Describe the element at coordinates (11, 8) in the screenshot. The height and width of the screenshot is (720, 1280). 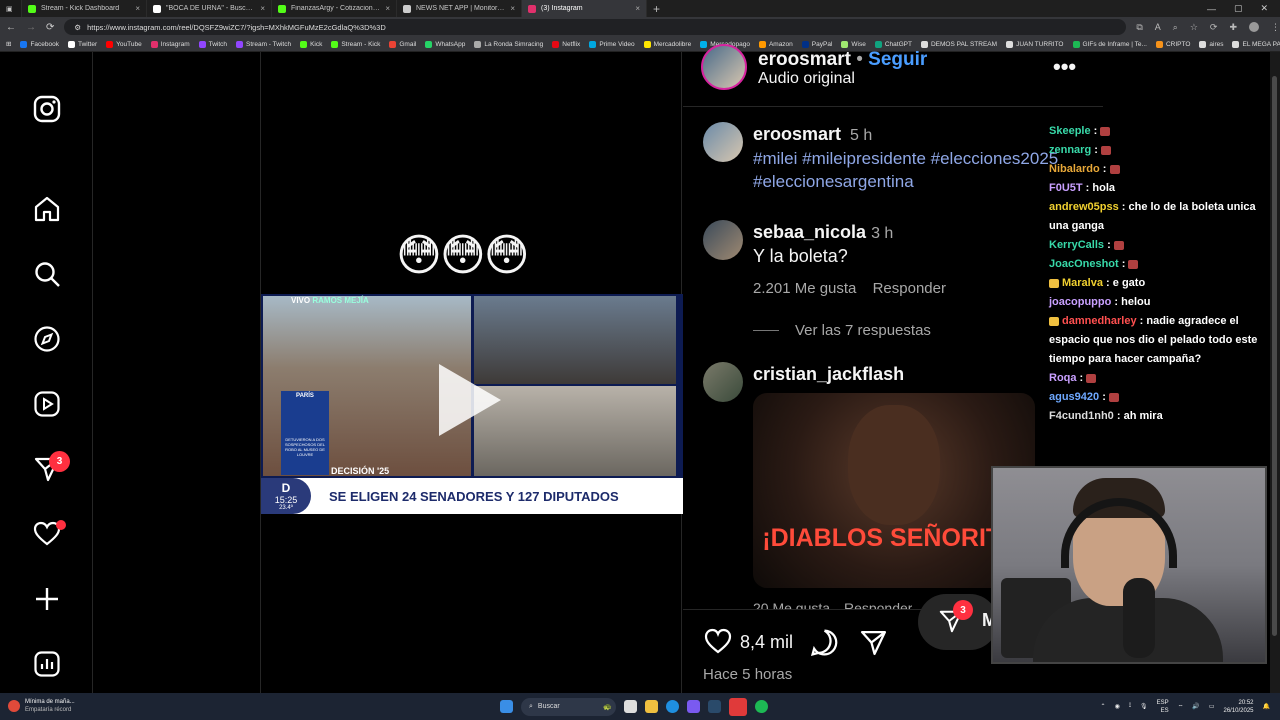
I see `tab-actions-icon: ▣` at that location.